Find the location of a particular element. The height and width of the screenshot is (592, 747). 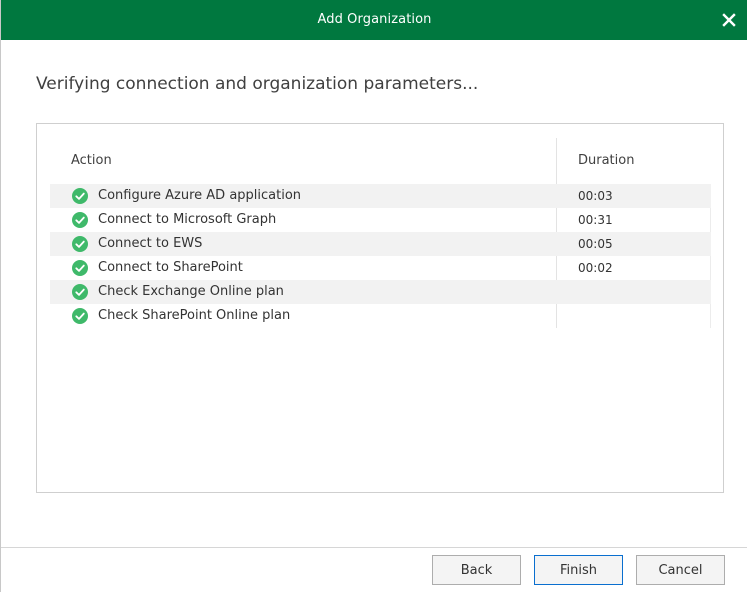

table-row: Check Exchange Online plan is located at coordinates (380, 292).